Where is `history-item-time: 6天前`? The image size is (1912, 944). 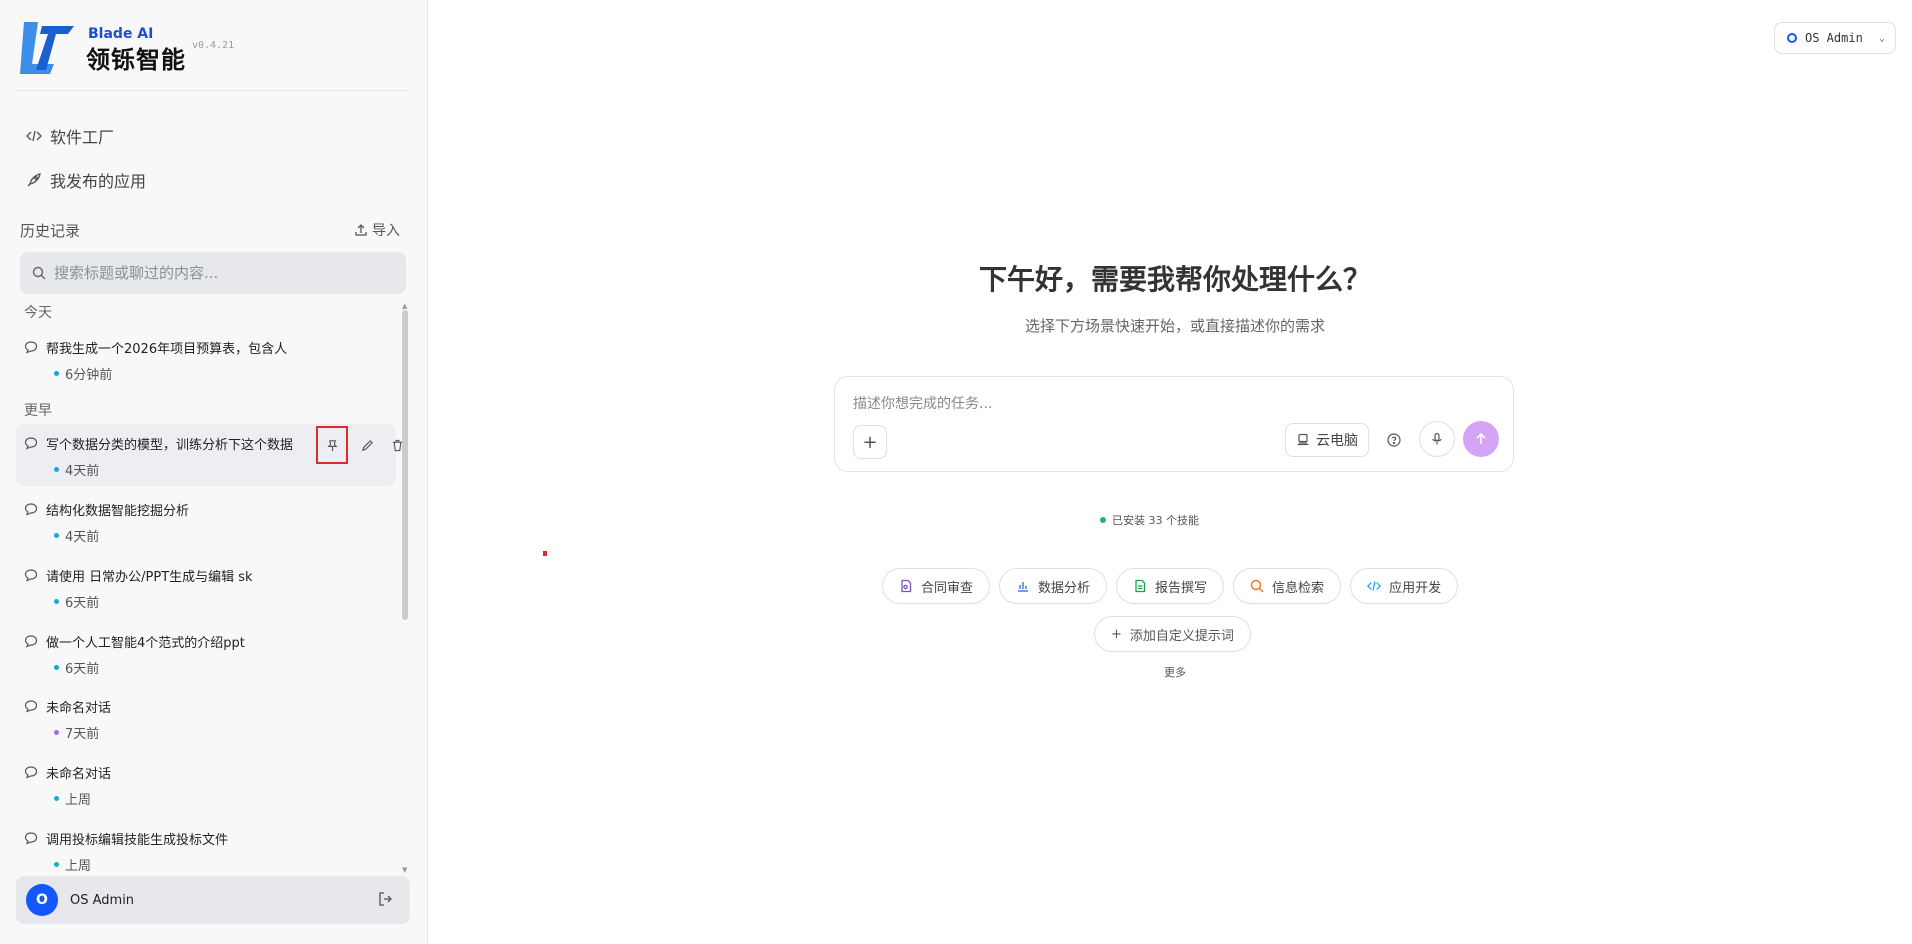 history-item-time: 6天前 is located at coordinates (76, 667).